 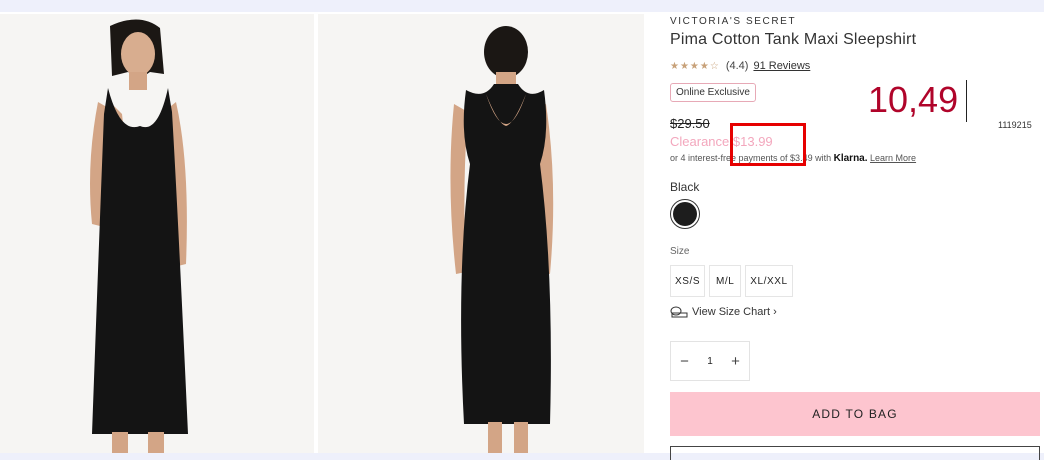 I want to click on quantity-value: 1, so click(x=710, y=361).